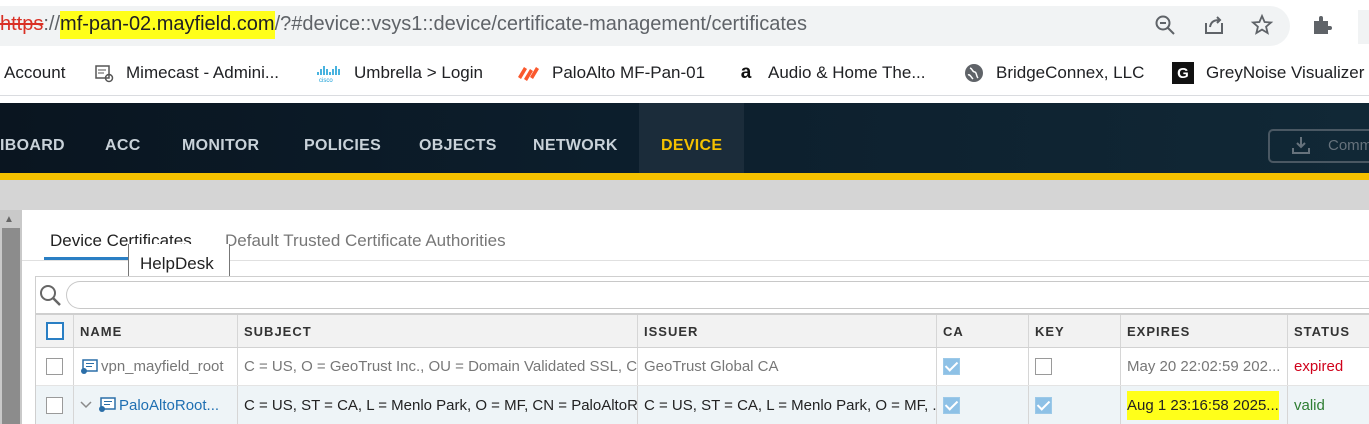 The width and height of the screenshot is (1369, 424). What do you see at coordinates (458, 138) in the screenshot?
I see `nav-objects: OBJECTS` at bounding box center [458, 138].